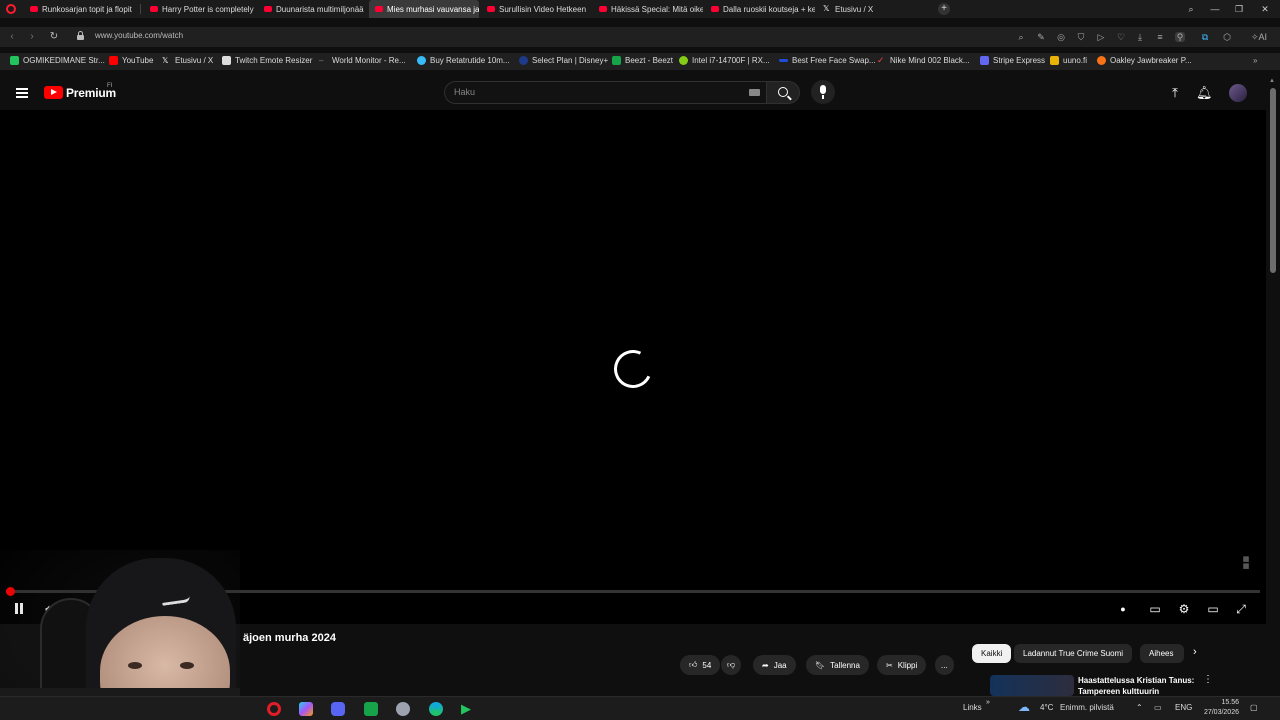 Image resolution: width=1280 pixels, height=720 pixels. I want to click on bookmarks-overflow-icon: », so click(1255, 60).